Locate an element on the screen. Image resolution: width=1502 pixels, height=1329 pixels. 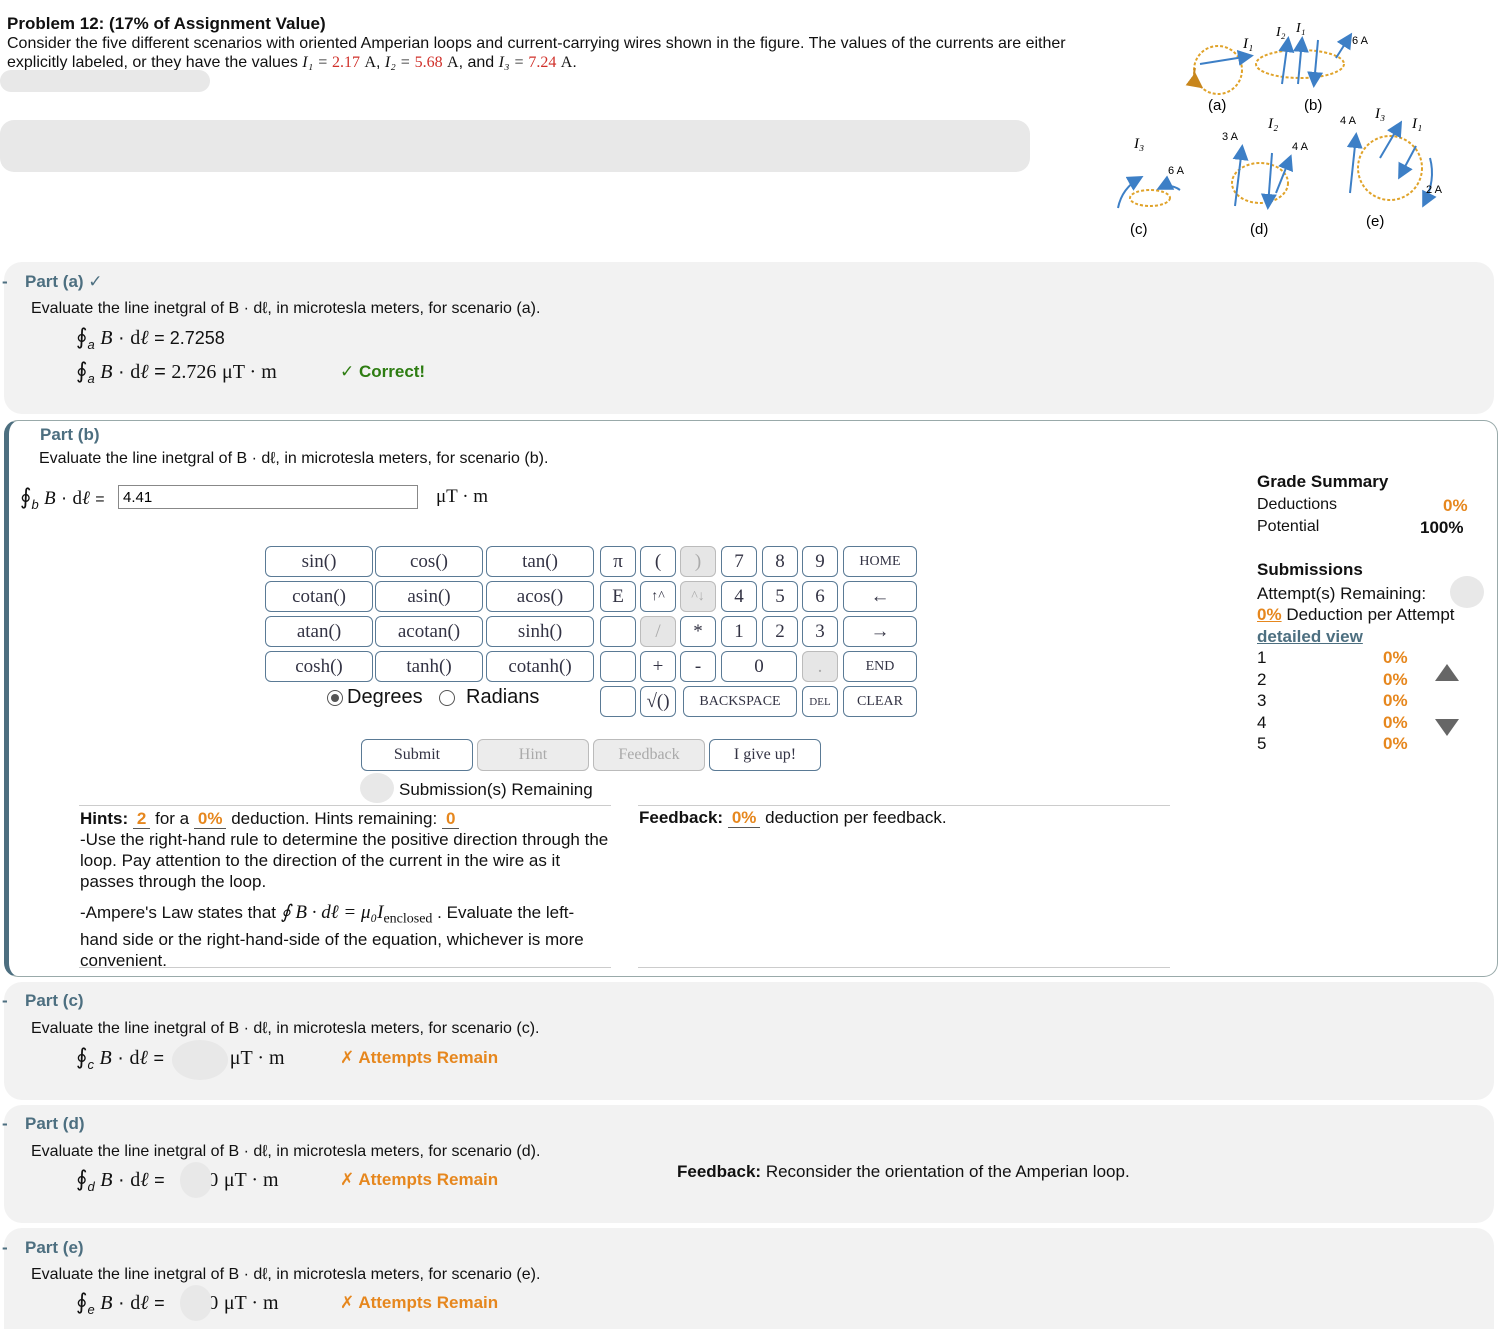
cursor-right-button: → is located at coordinates (880, 631).